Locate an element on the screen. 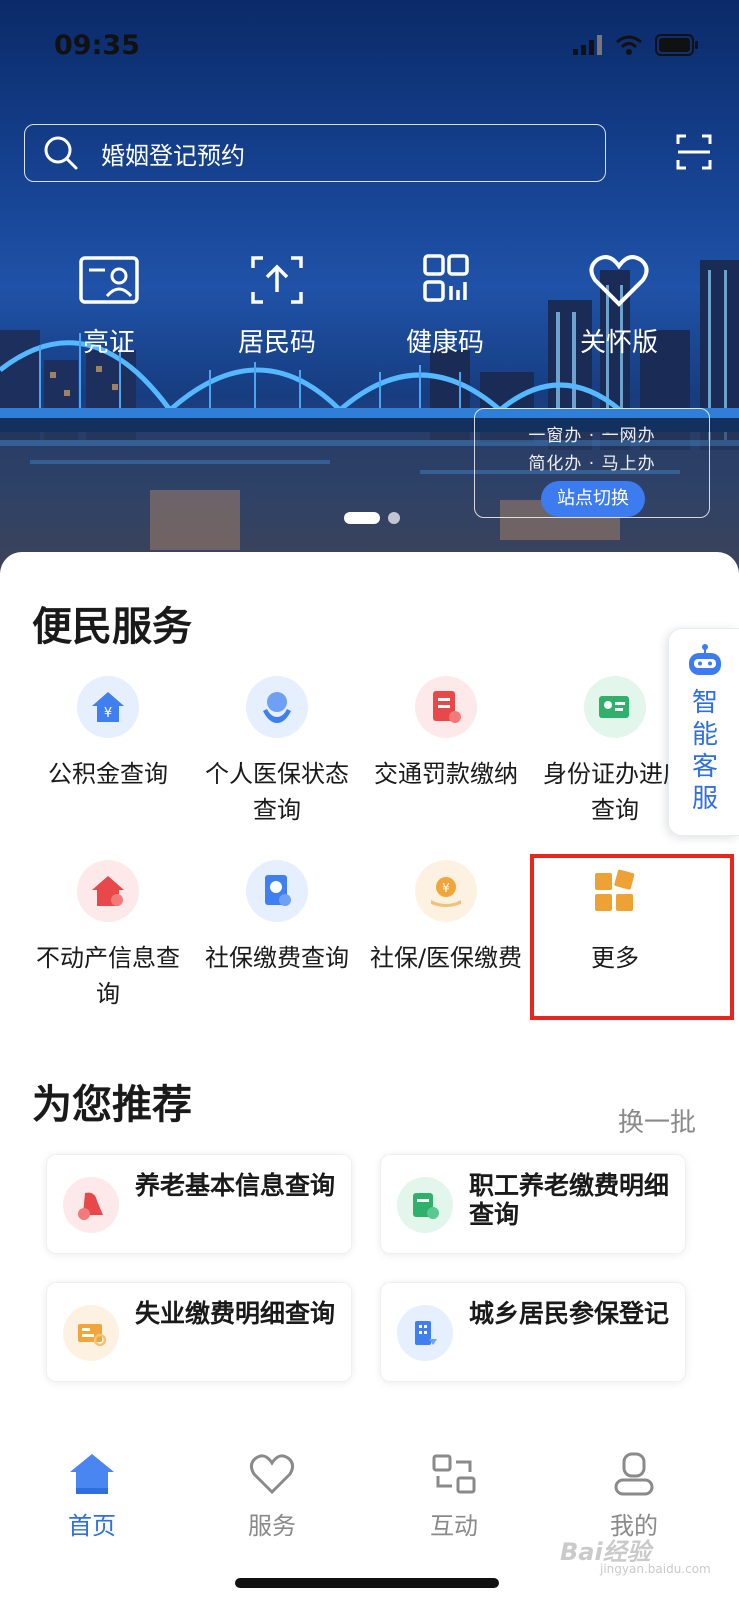  recommend-pension-payment: 职工养老缴费明细查询 is located at coordinates (533, 1204).